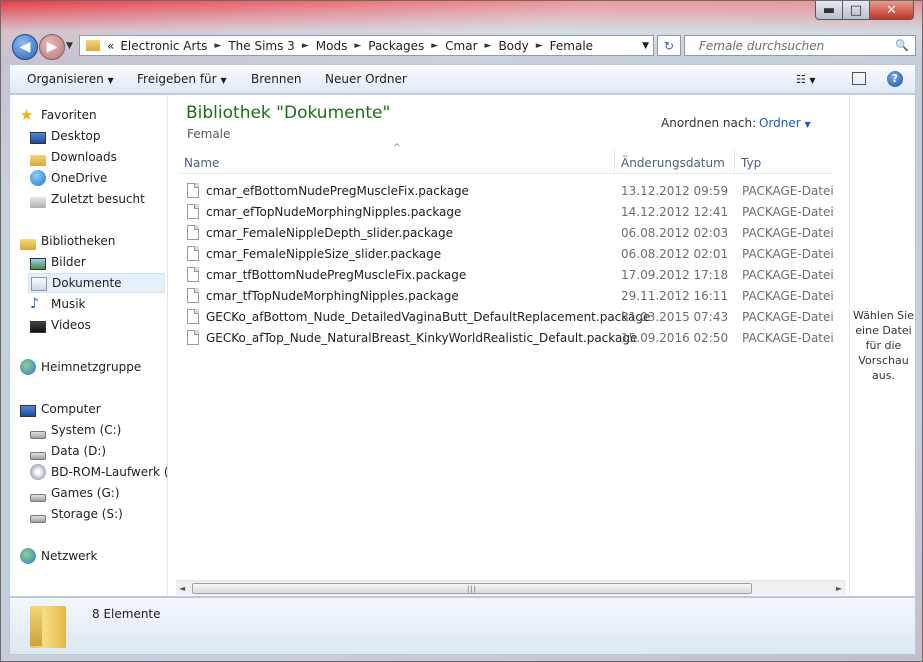 The width and height of the screenshot is (923, 662). Describe the element at coordinates (38, 519) in the screenshot. I see `drive-icon` at that location.